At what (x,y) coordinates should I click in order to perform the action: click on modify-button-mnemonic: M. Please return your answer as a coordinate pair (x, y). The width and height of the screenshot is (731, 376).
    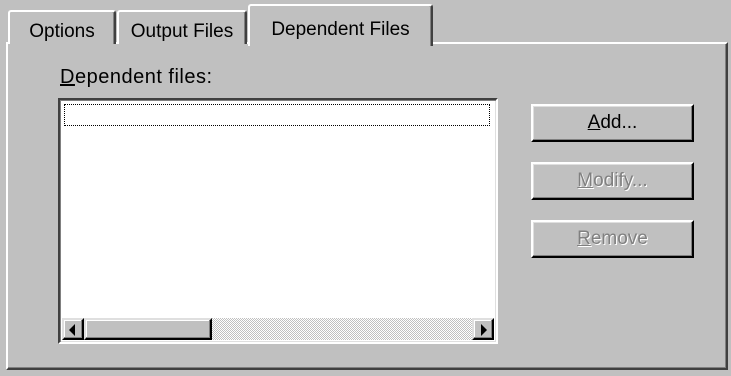
    Looking at the image, I should click on (585, 180).